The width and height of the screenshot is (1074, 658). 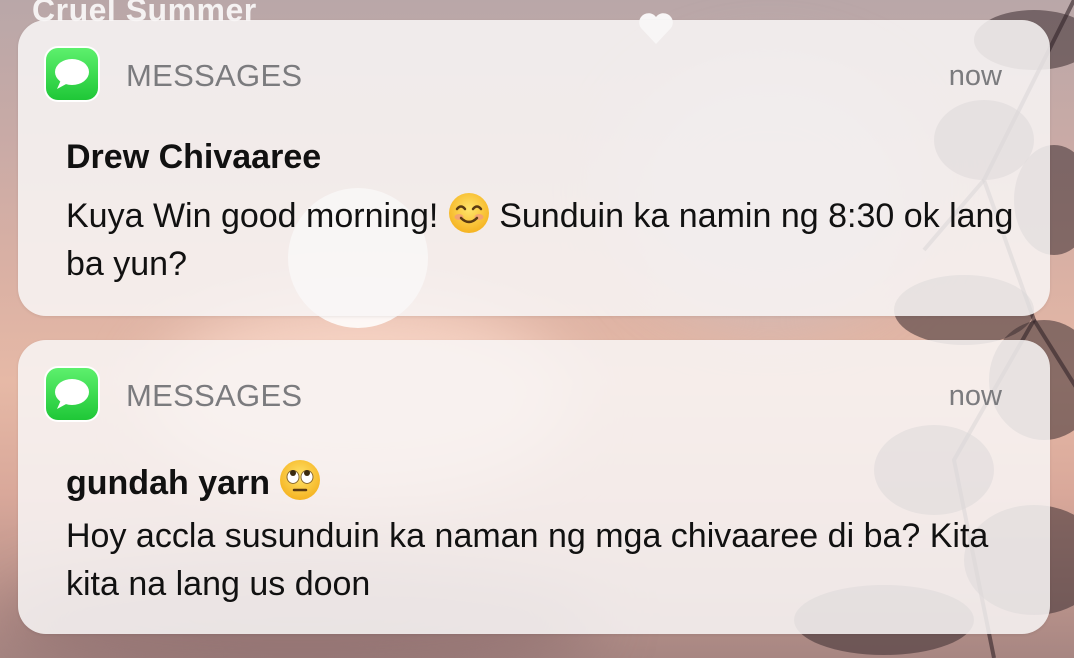 What do you see at coordinates (468, 213) in the screenshot?
I see `smiling-face-emoji` at bounding box center [468, 213].